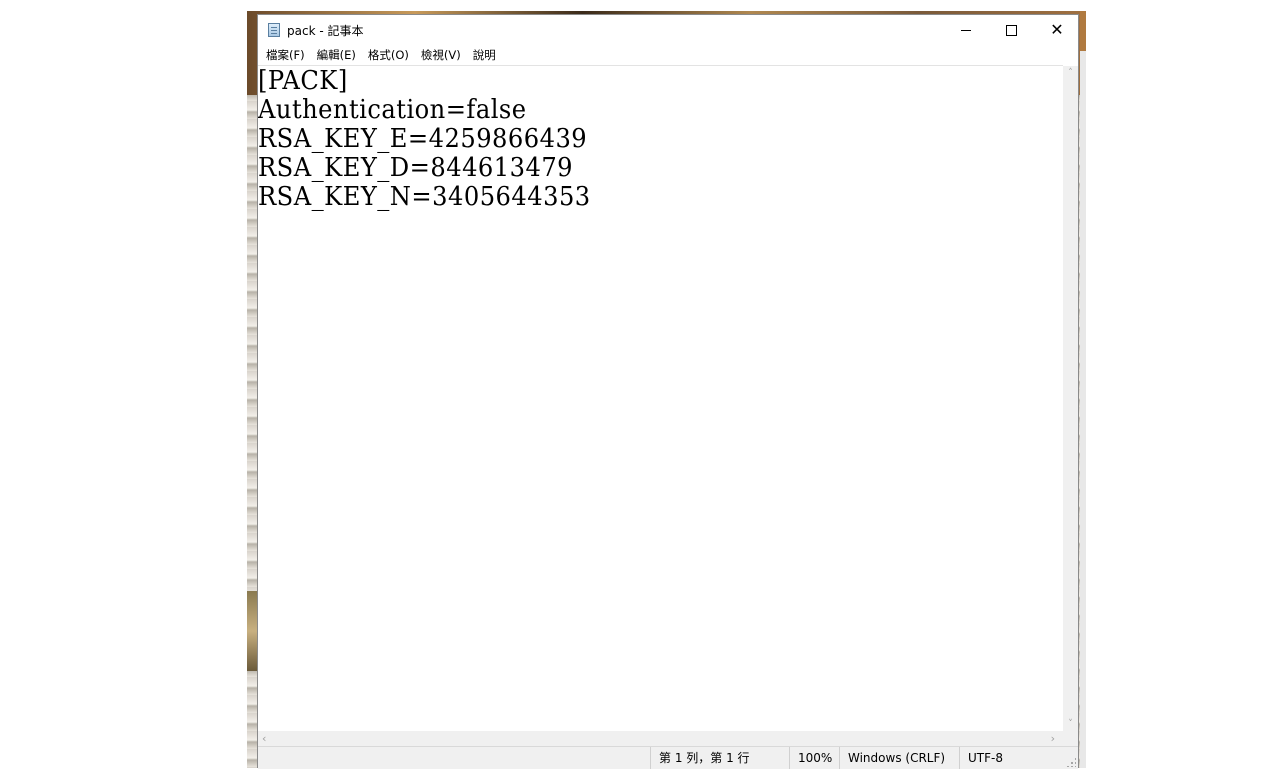 This screenshot has width=1280, height=769. I want to click on status-bar: 第 1 列，第 1 行 100% Windows (CRLF) UTF-8, so click(668, 757).